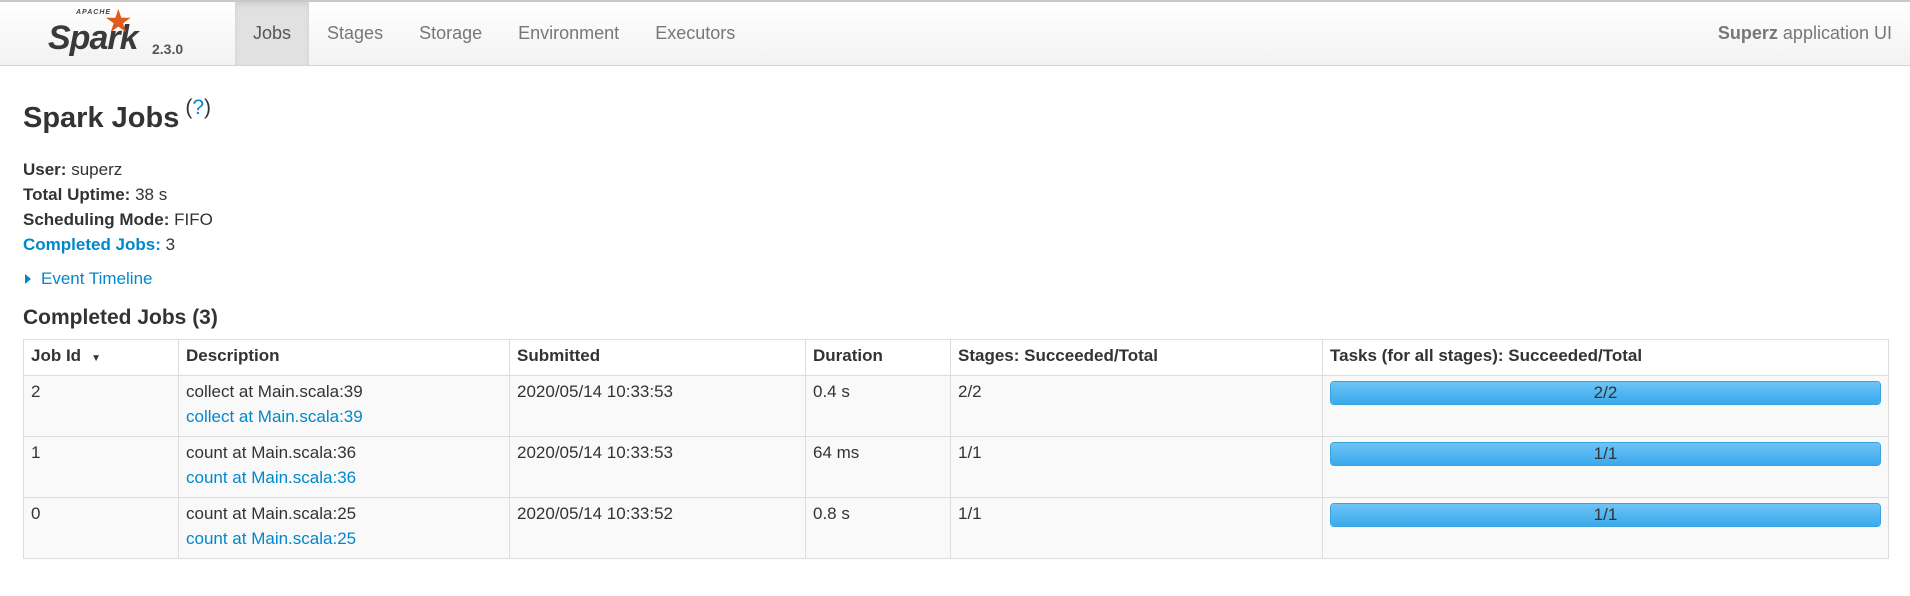 The image size is (1910, 596). What do you see at coordinates (955, 318) in the screenshot?
I see `completed-jobs-heading: Completed Jobs (3)` at bounding box center [955, 318].